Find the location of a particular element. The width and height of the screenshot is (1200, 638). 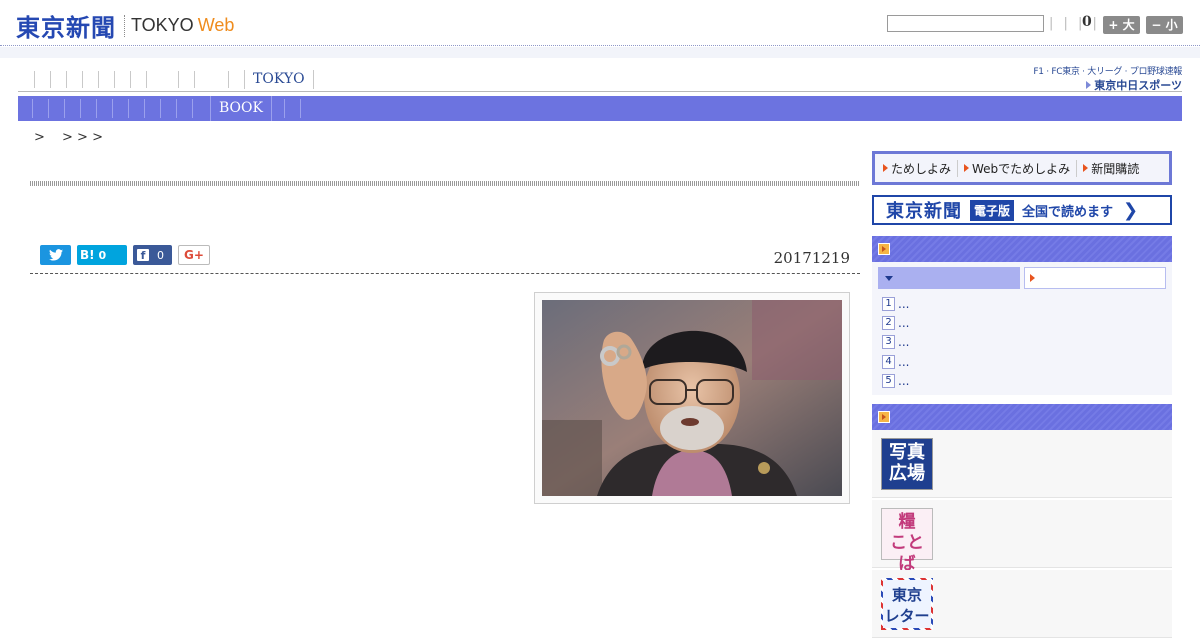

kate-kotoba-thumb: 糧 ことば is located at coordinates (907, 541).